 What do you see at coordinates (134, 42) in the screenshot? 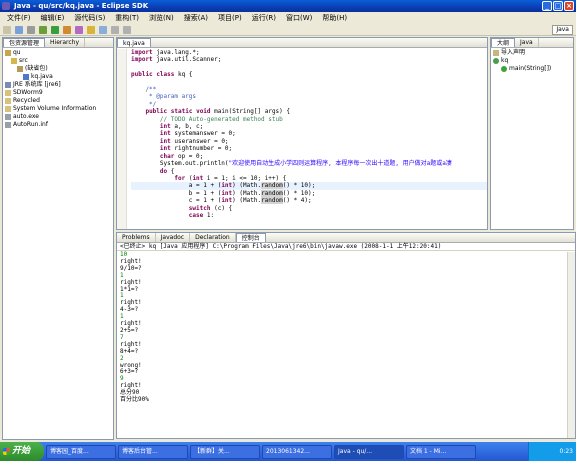
I see `tab-kq-java: kq.java` at bounding box center [134, 42].